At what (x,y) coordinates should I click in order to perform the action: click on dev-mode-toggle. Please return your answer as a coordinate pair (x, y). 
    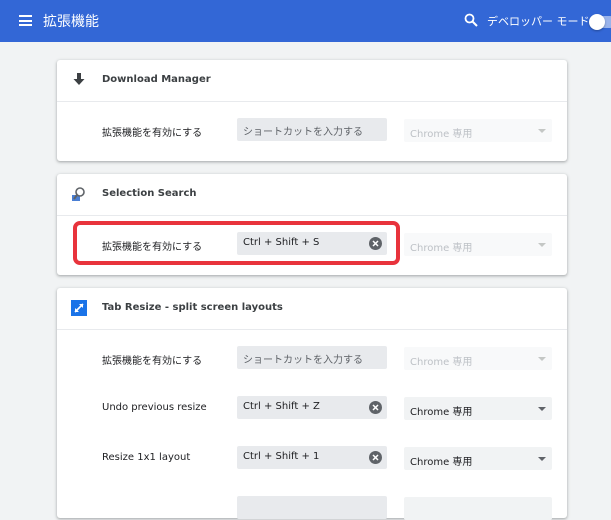
    Looking at the image, I should click on (600, 22).